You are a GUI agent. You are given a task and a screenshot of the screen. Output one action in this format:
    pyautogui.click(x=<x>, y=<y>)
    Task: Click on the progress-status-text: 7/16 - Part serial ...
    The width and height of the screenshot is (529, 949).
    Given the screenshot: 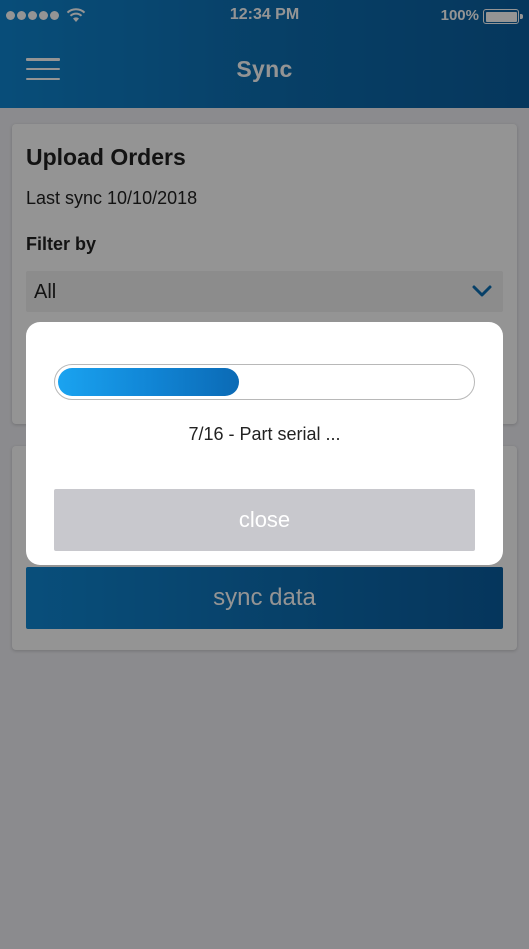 What is the action you would take?
    pyautogui.click(x=264, y=434)
    